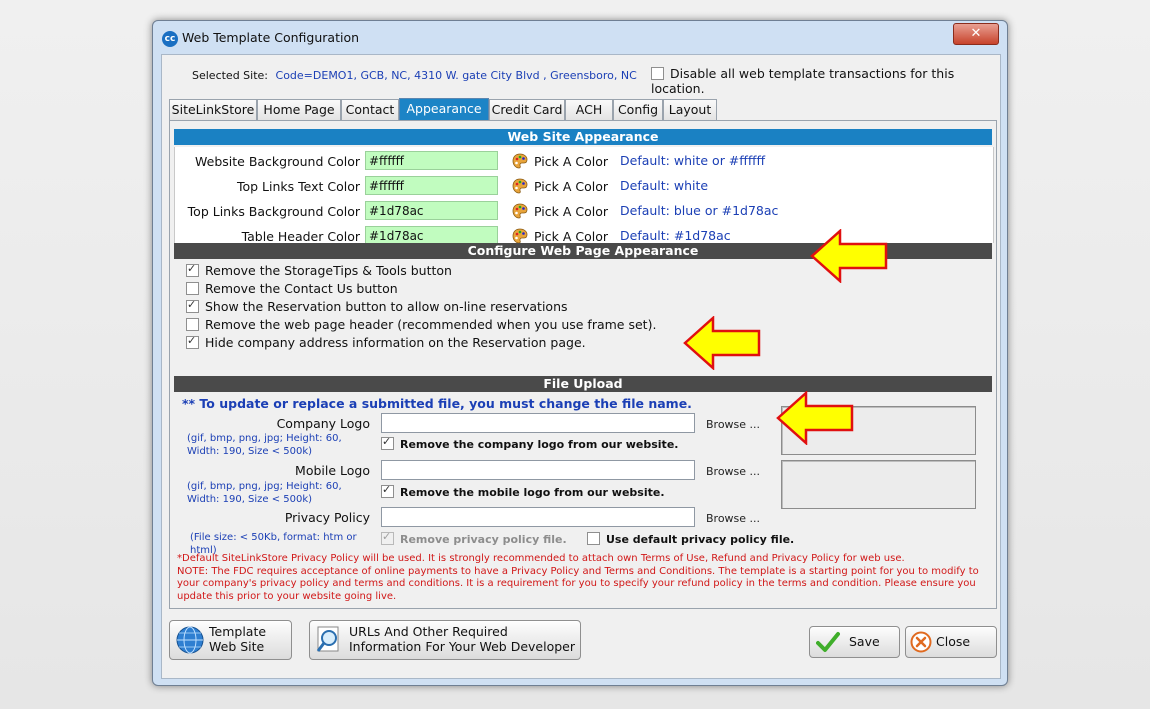 The height and width of the screenshot is (709, 1150). What do you see at coordinates (431, 160) in the screenshot?
I see `color-input-website-background: #ffffff` at bounding box center [431, 160].